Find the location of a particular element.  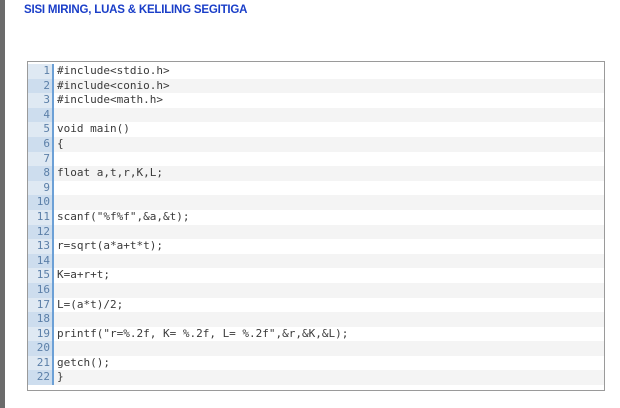

code-line: 14 is located at coordinates (316, 261).